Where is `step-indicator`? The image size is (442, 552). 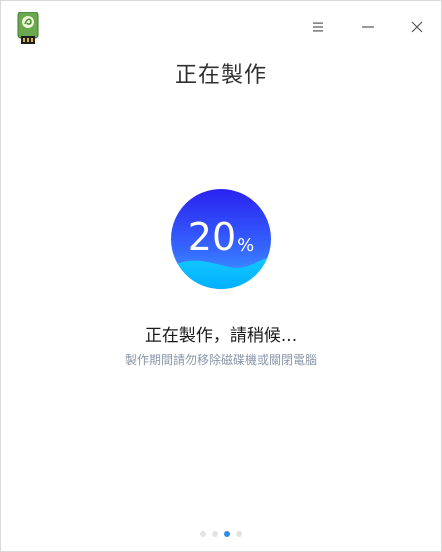 step-indicator is located at coordinates (221, 534).